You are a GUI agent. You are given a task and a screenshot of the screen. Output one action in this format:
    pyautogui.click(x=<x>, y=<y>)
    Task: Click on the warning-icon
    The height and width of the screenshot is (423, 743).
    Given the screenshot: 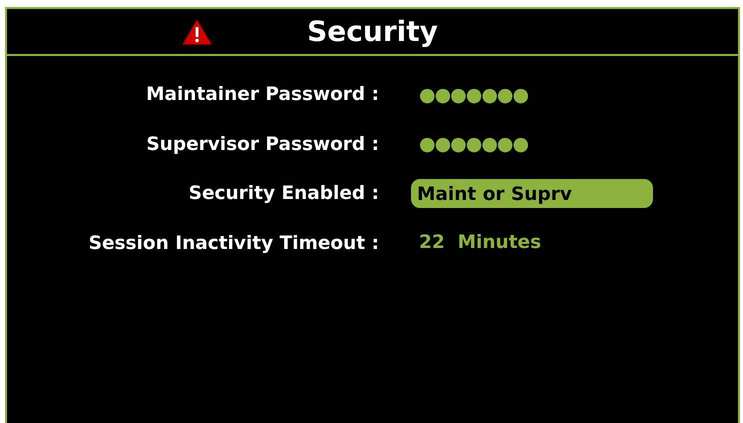 What is the action you would take?
    pyautogui.click(x=197, y=32)
    